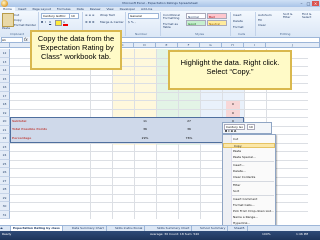 Image resolution: width=320 pixels, height=240 pixels. What do you see at coordinates (5, 197) in the screenshot?
I see `row-header: 29` at bounding box center [5, 197].